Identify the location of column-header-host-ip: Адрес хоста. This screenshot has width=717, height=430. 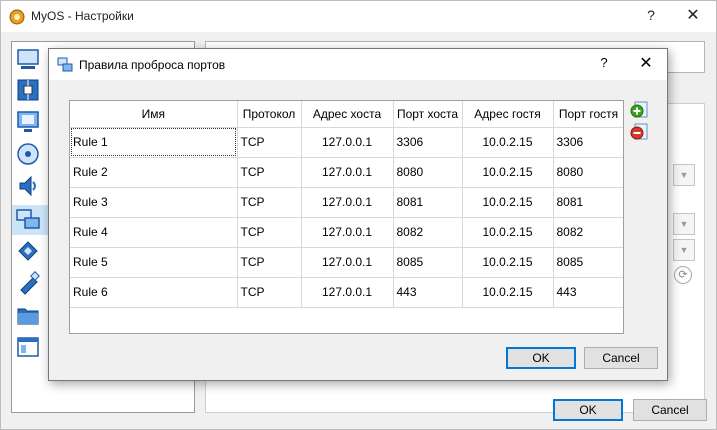
(347, 114).